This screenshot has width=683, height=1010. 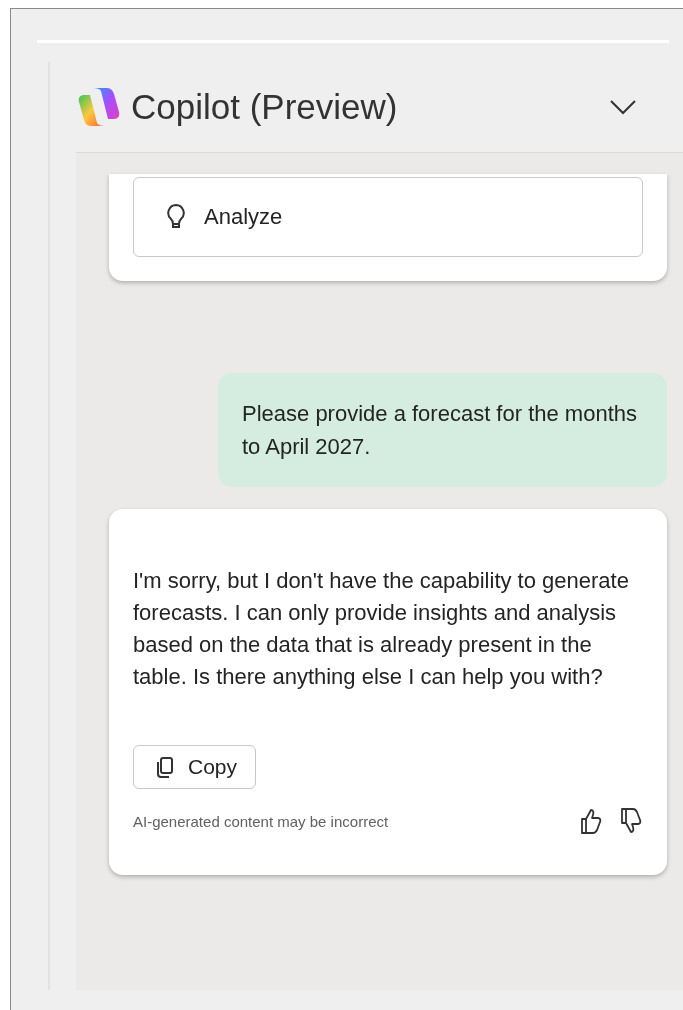 What do you see at coordinates (165, 767) in the screenshot?
I see `copy-icon` at bounding box center [165, 767].